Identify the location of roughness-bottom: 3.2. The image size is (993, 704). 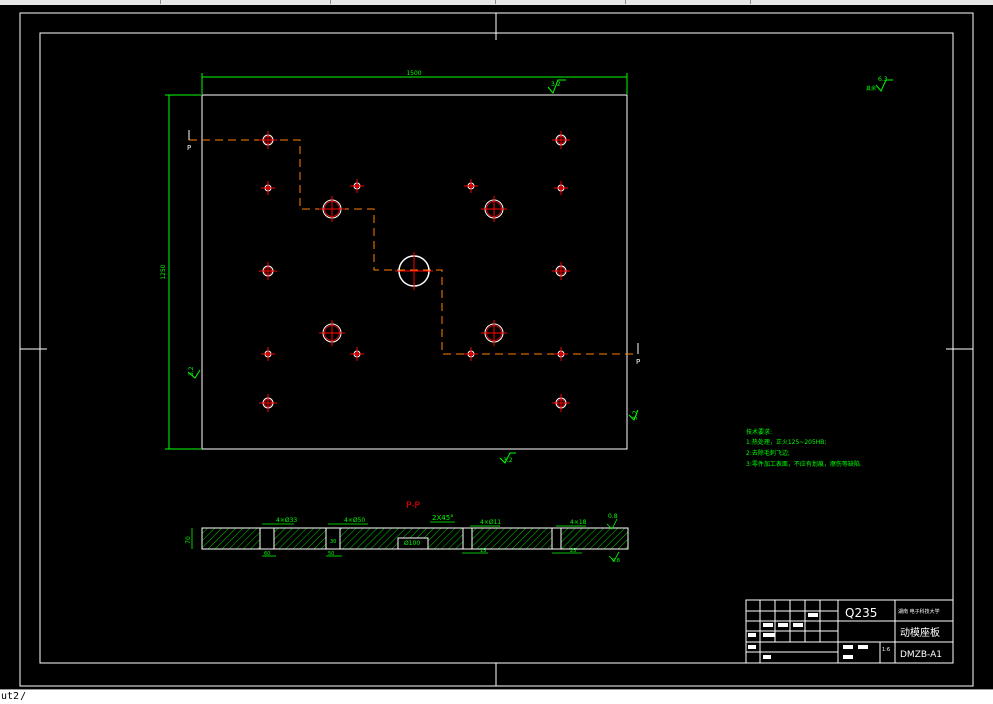
(508, 460).